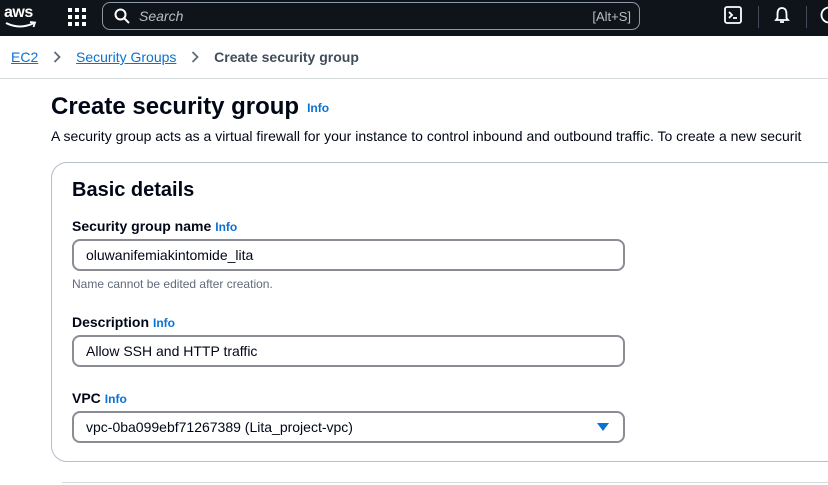  What do you see at coordinates (326, 255) in the screenshot?
I see `security-group-name-input` at bounding box center [326, 255].